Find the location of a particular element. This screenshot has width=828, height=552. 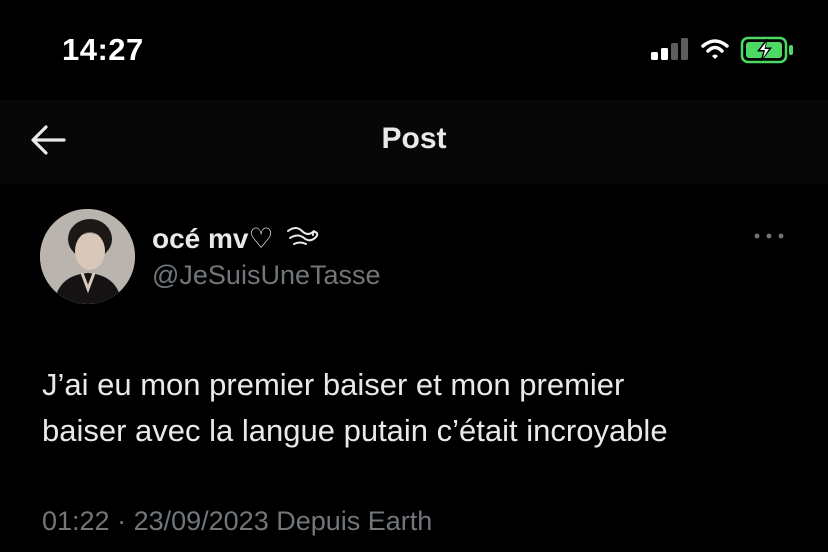

post-metadata: 01:22 · 23/09/2023 Depuis Earth is located at coordinates (237, 521).